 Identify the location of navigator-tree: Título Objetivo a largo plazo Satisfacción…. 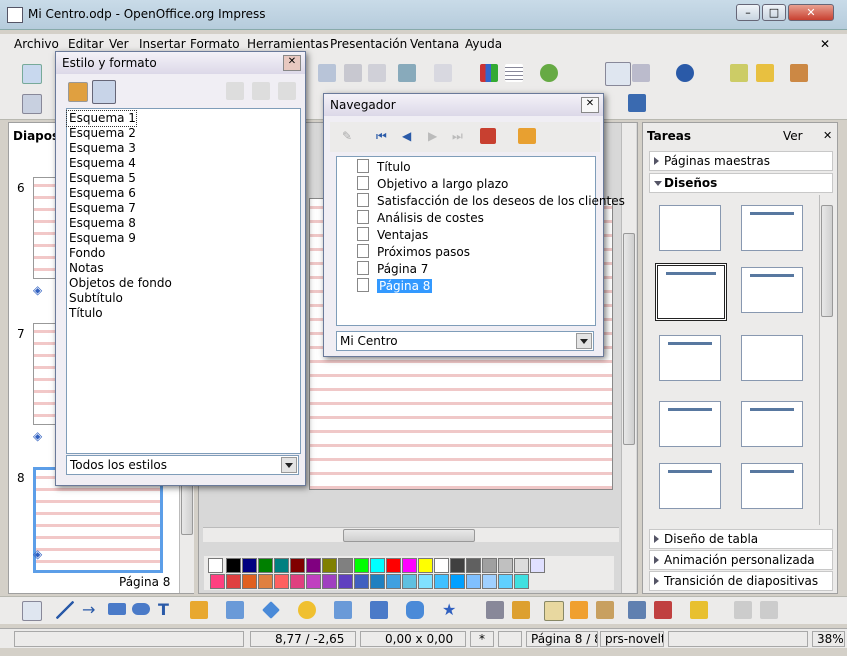
(480, 241).